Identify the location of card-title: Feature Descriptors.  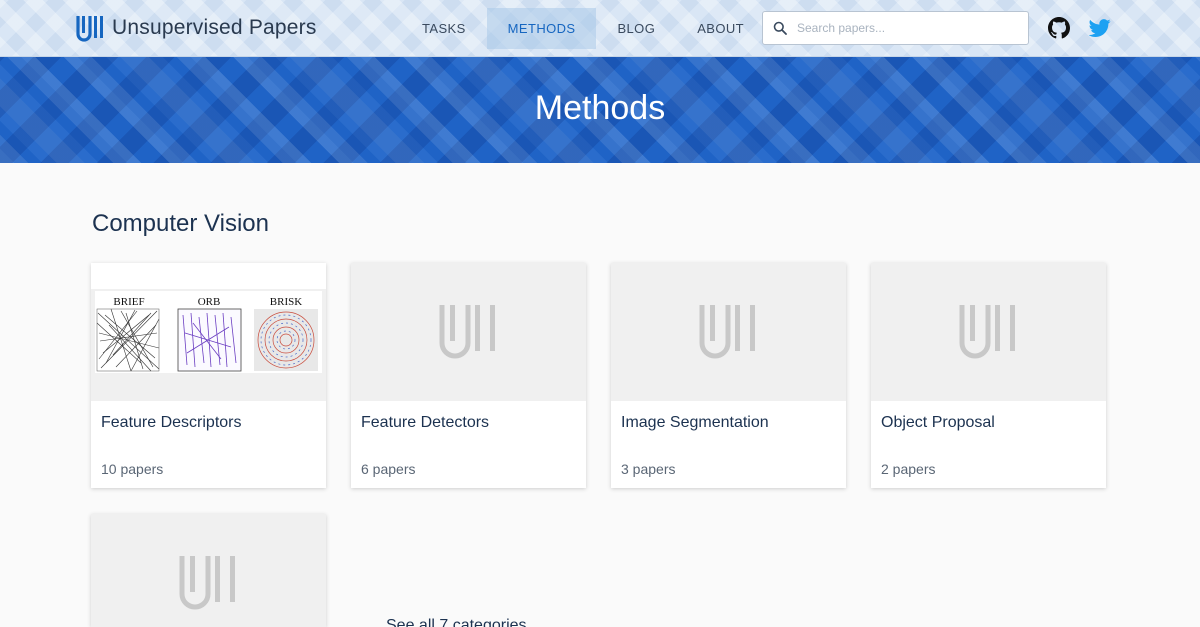
(171, 422).